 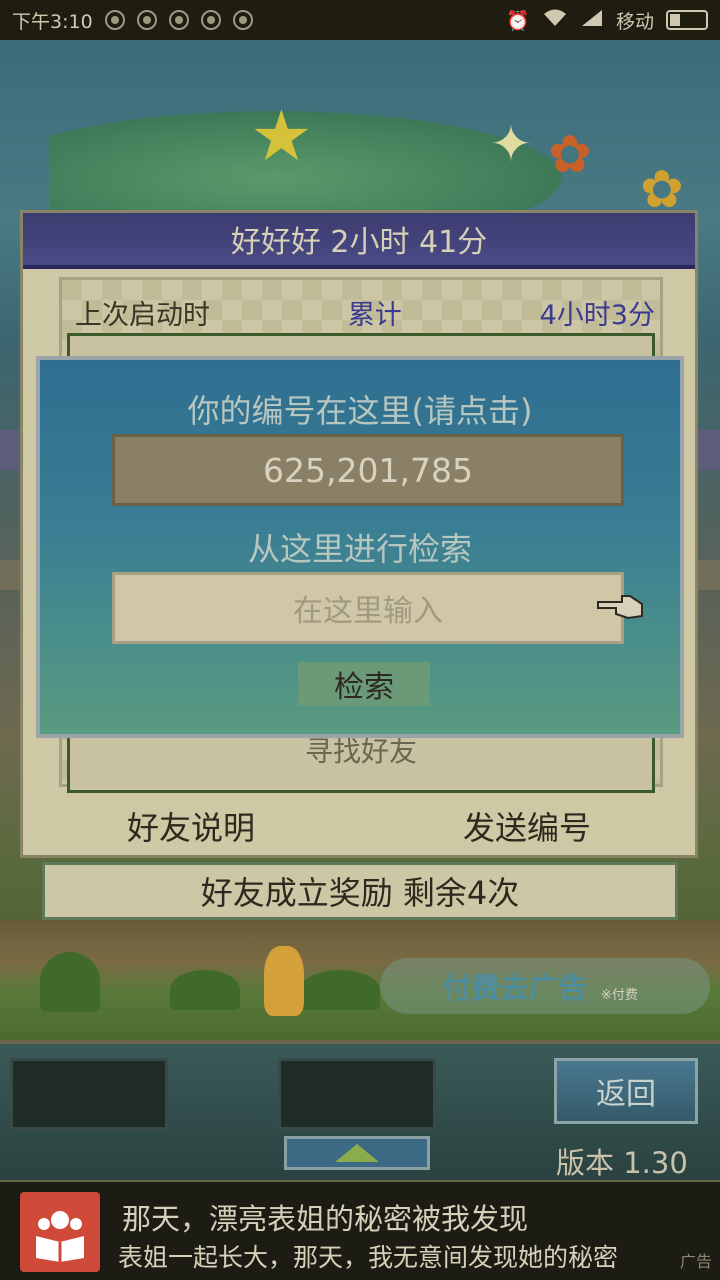 I want to click on alarm-icon: ⏰, so click(x=518, y=20).